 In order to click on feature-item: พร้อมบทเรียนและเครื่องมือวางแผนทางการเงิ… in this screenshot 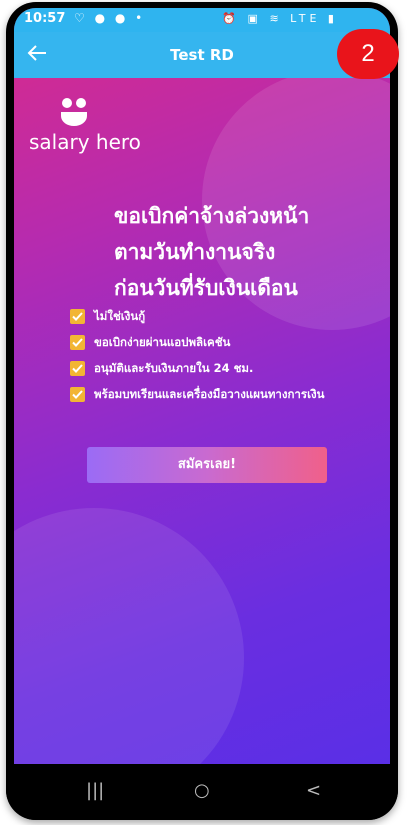, I will do `click(220, 394)`.